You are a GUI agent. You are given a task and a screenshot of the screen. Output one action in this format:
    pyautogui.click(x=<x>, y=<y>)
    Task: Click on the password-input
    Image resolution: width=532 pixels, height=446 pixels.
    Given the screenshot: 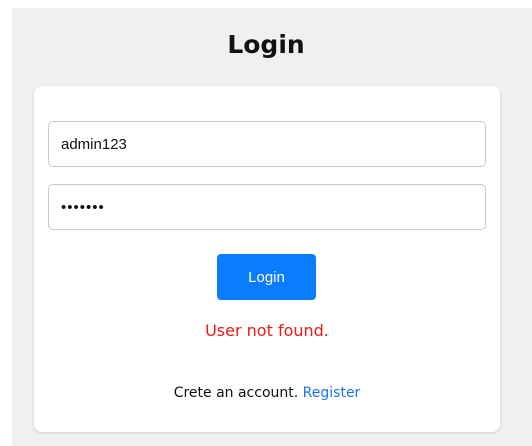 What is the action you would take?
    pyautogui.click(x=267, y=207)
    